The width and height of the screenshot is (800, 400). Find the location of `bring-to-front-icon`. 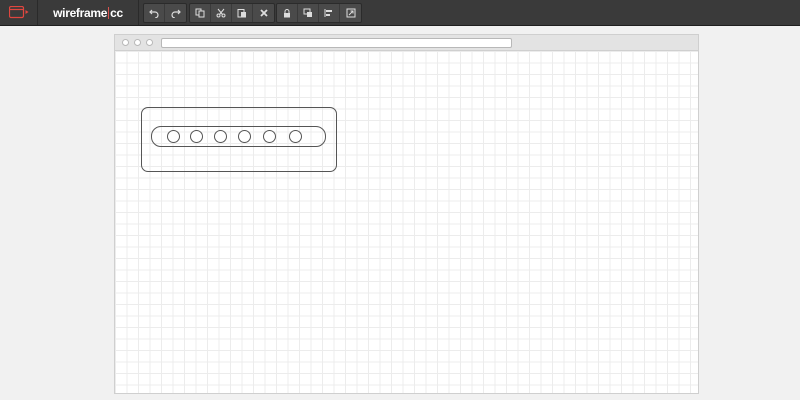

bring-to-front-icon is located at coordinates (307, 12).